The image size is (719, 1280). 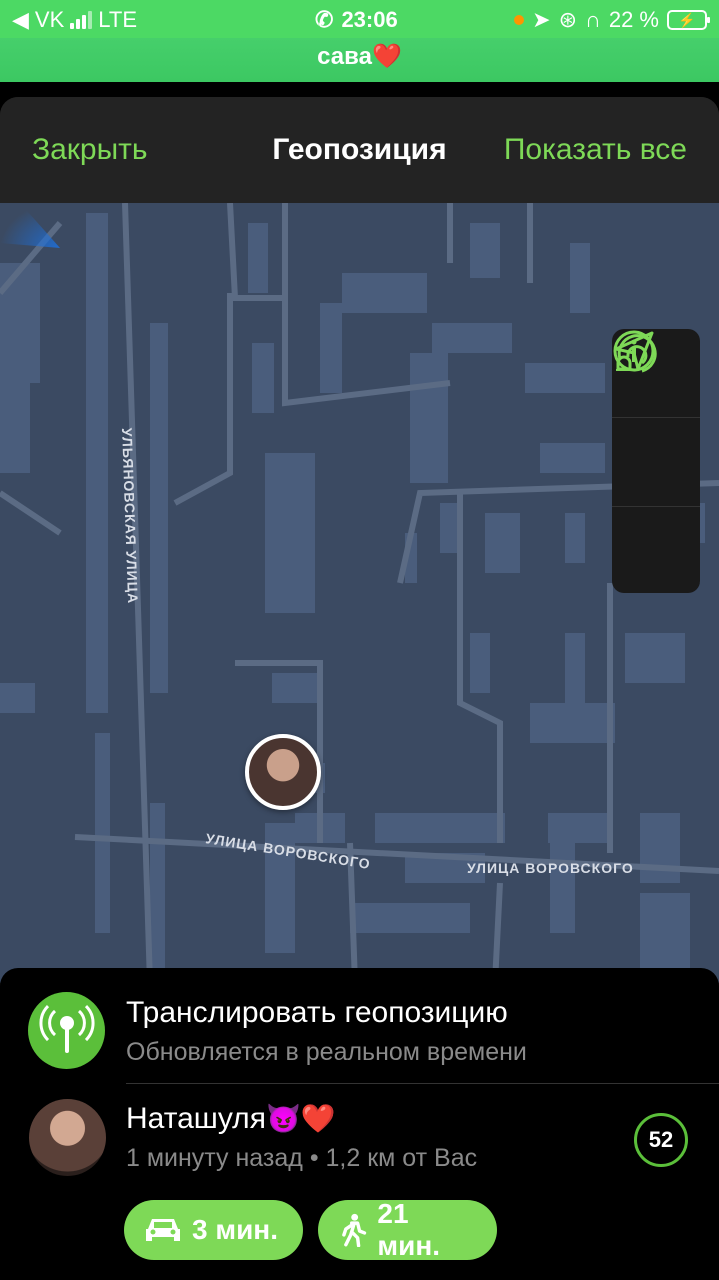 What do you see at coordinates (401, 1158) in the screenshot?
I see `distance: 1,2 км от Вас` at bounding box center [401, 1158].